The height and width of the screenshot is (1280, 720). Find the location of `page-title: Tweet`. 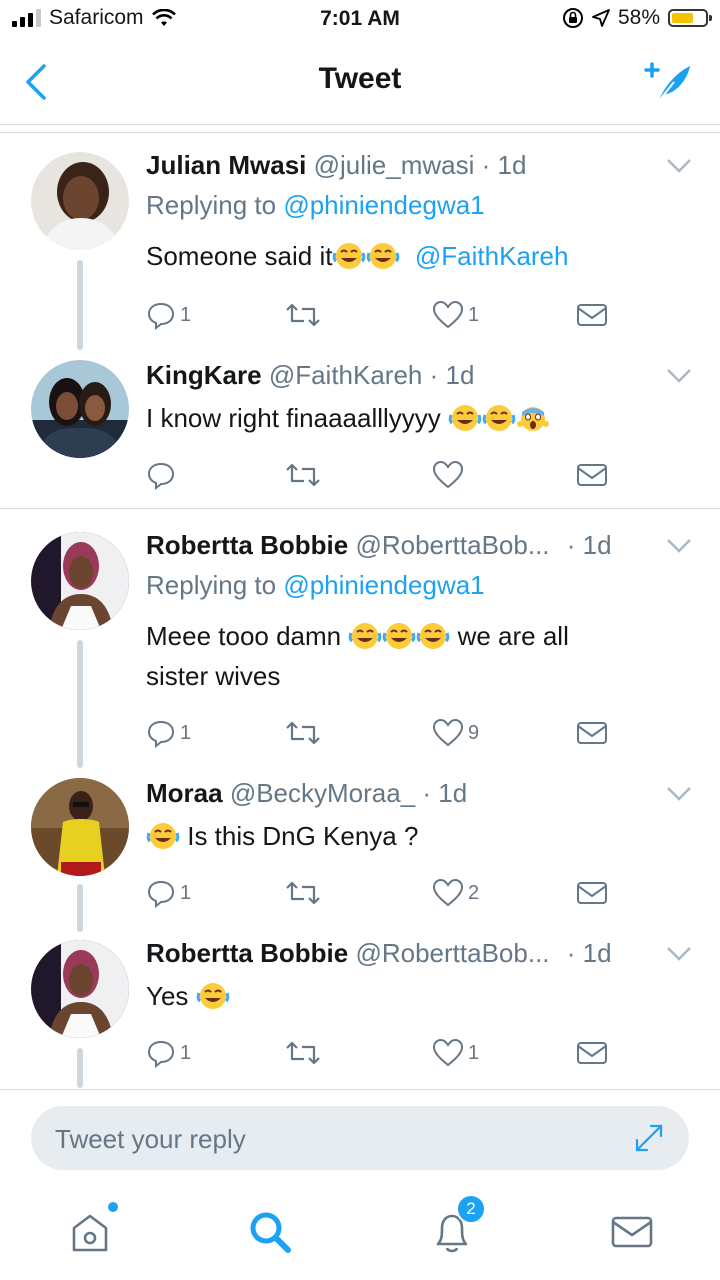

page-title: Tweet is located at coordinates (360, 78).